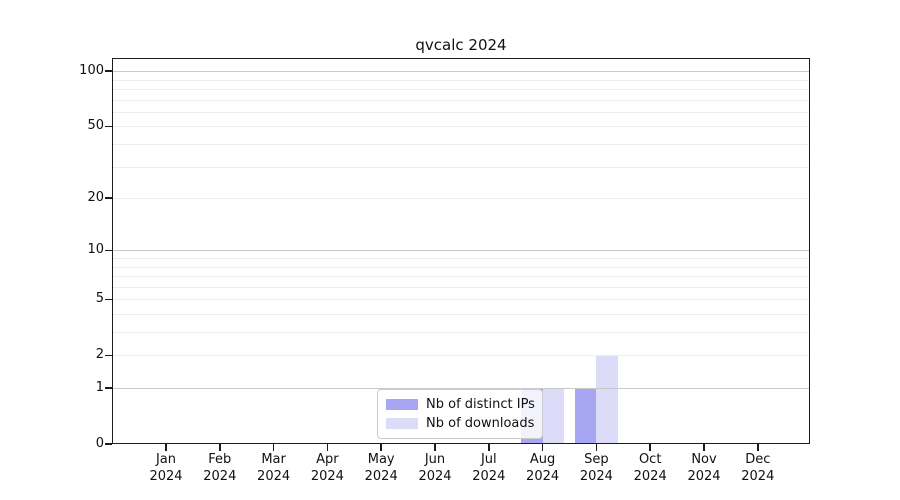 The image size is (900, 500). What do you see at coordinates (95, 126) in the screenshot?
I see `y-tick-label-50: 50` at bounding box center [95, 126].